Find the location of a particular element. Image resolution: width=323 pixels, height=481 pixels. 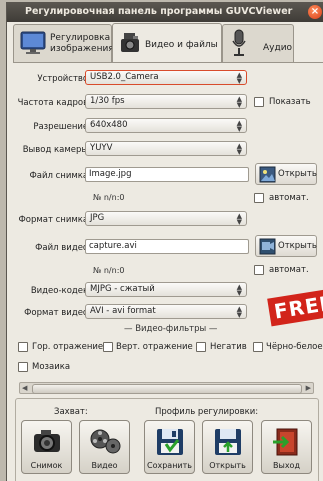

filter-mosaic-checkbox is located at coordinates (23, 367).